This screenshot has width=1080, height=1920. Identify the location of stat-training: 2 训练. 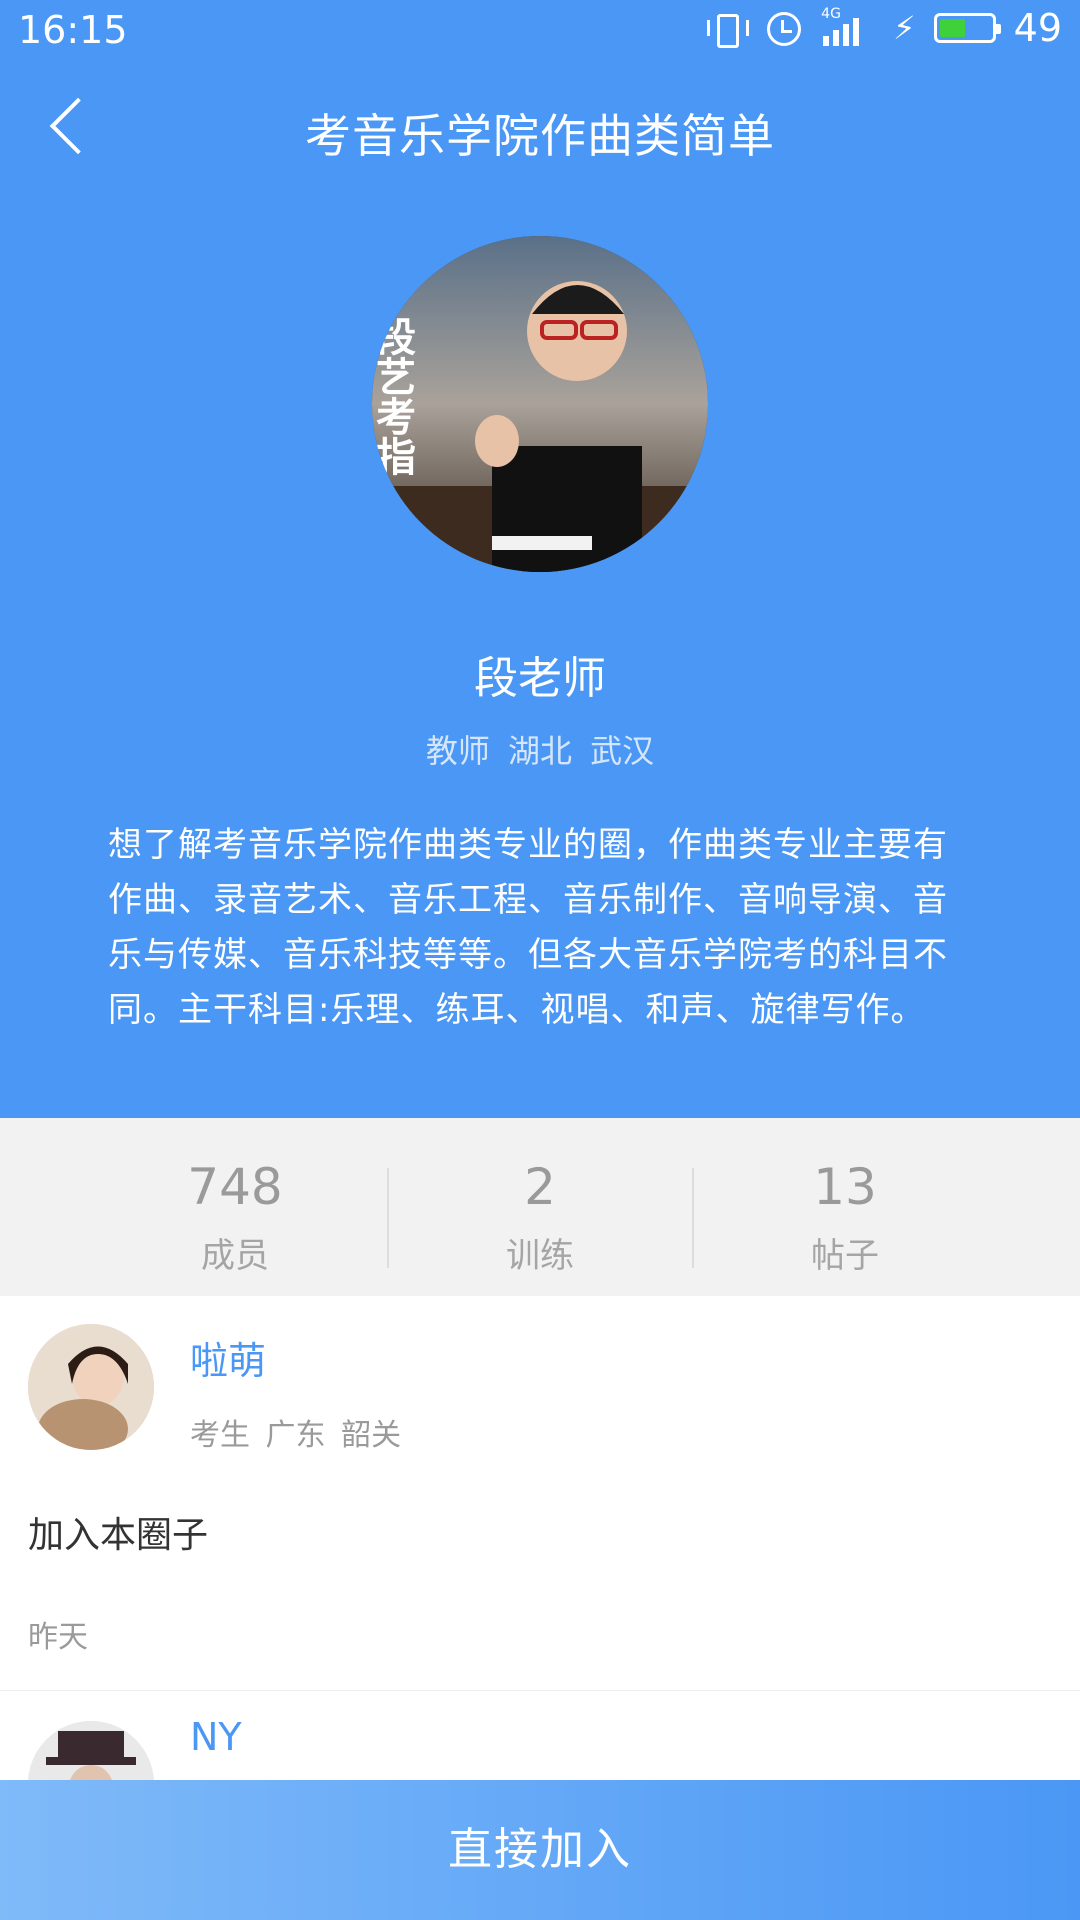
(540, 1207).